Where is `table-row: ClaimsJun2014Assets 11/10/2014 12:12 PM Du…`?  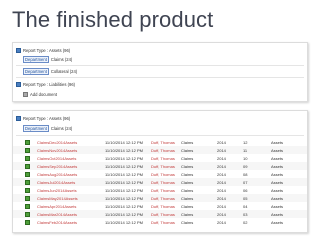 table-row: ClaimsJun2014Assets 11/10/2014 12:12 PM Du… is located at coordinates (160, 190).